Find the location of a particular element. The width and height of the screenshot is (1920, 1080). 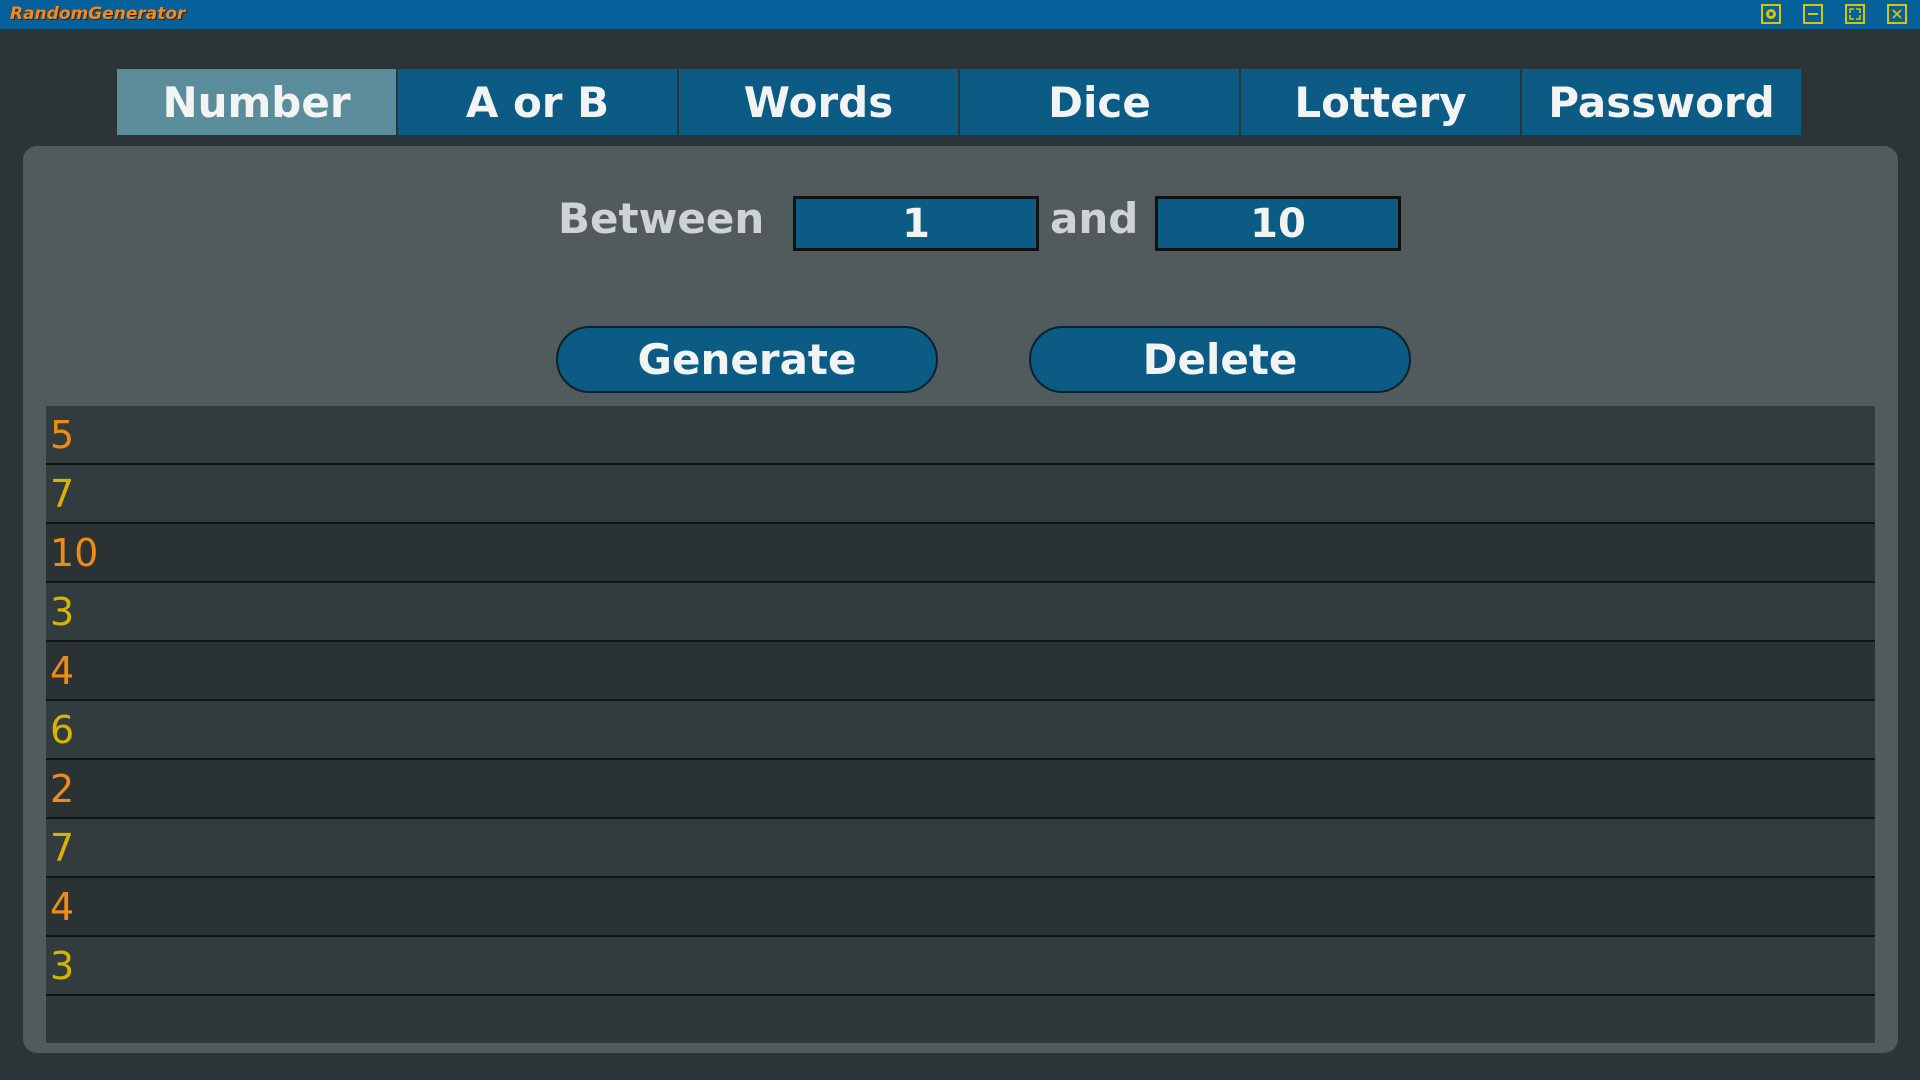

tab-words: Words is located at coordinates (818, 102).